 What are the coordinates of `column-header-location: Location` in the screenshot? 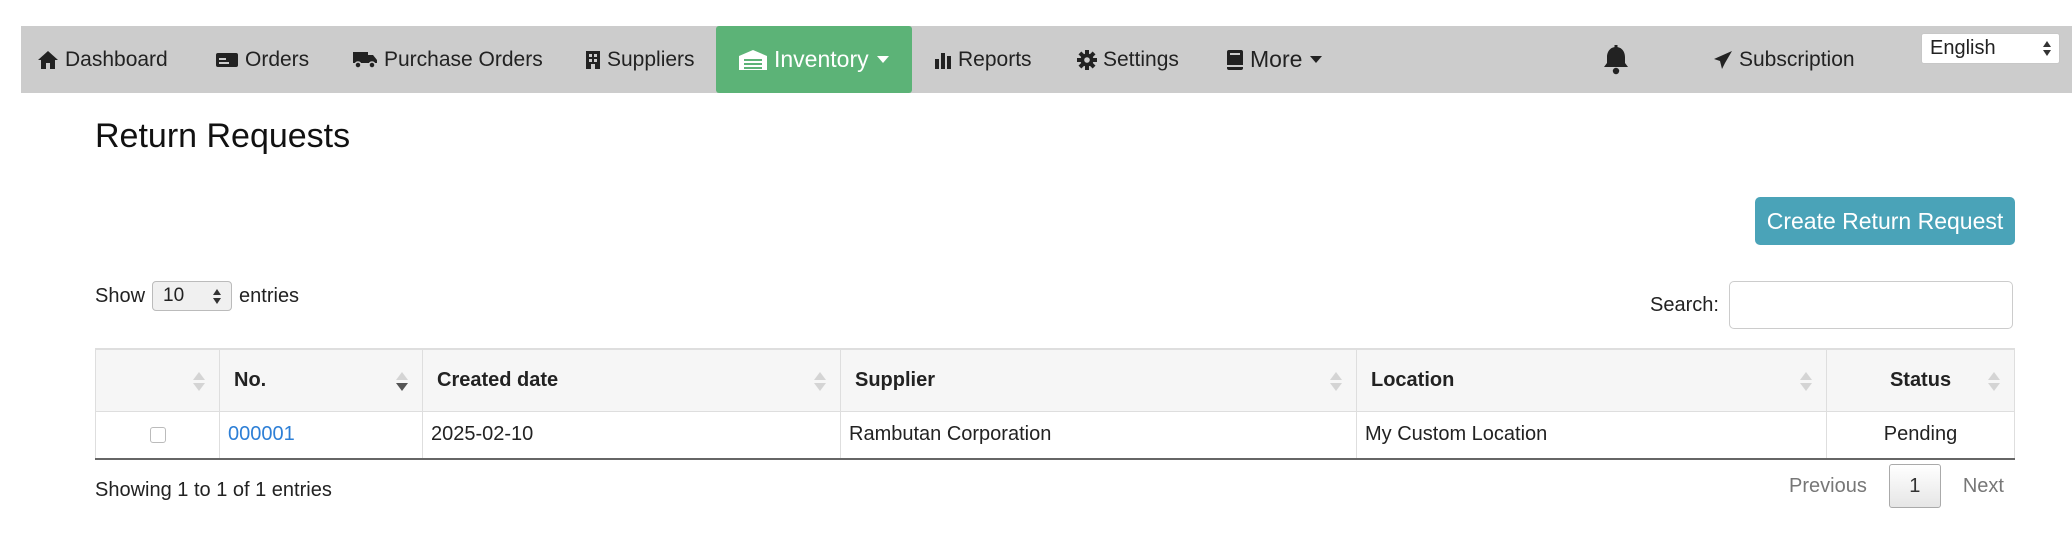 It's located at (1591, 380).